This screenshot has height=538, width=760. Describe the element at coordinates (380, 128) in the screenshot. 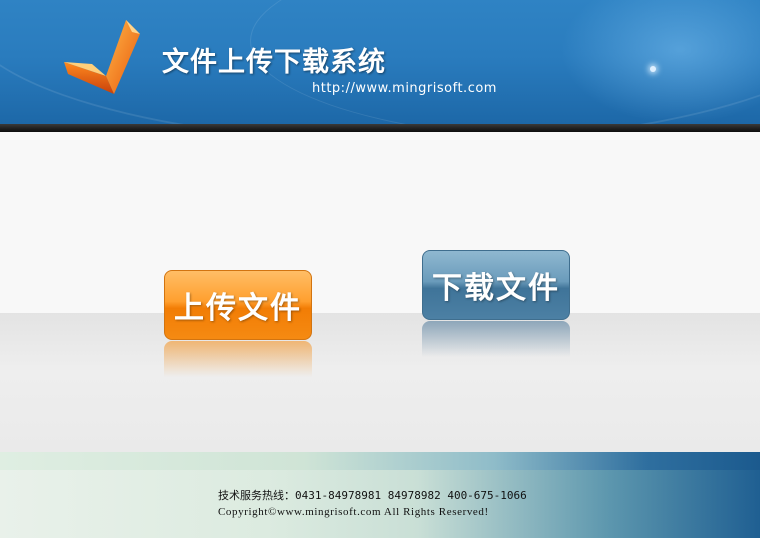

I see `header-divider` at that location.